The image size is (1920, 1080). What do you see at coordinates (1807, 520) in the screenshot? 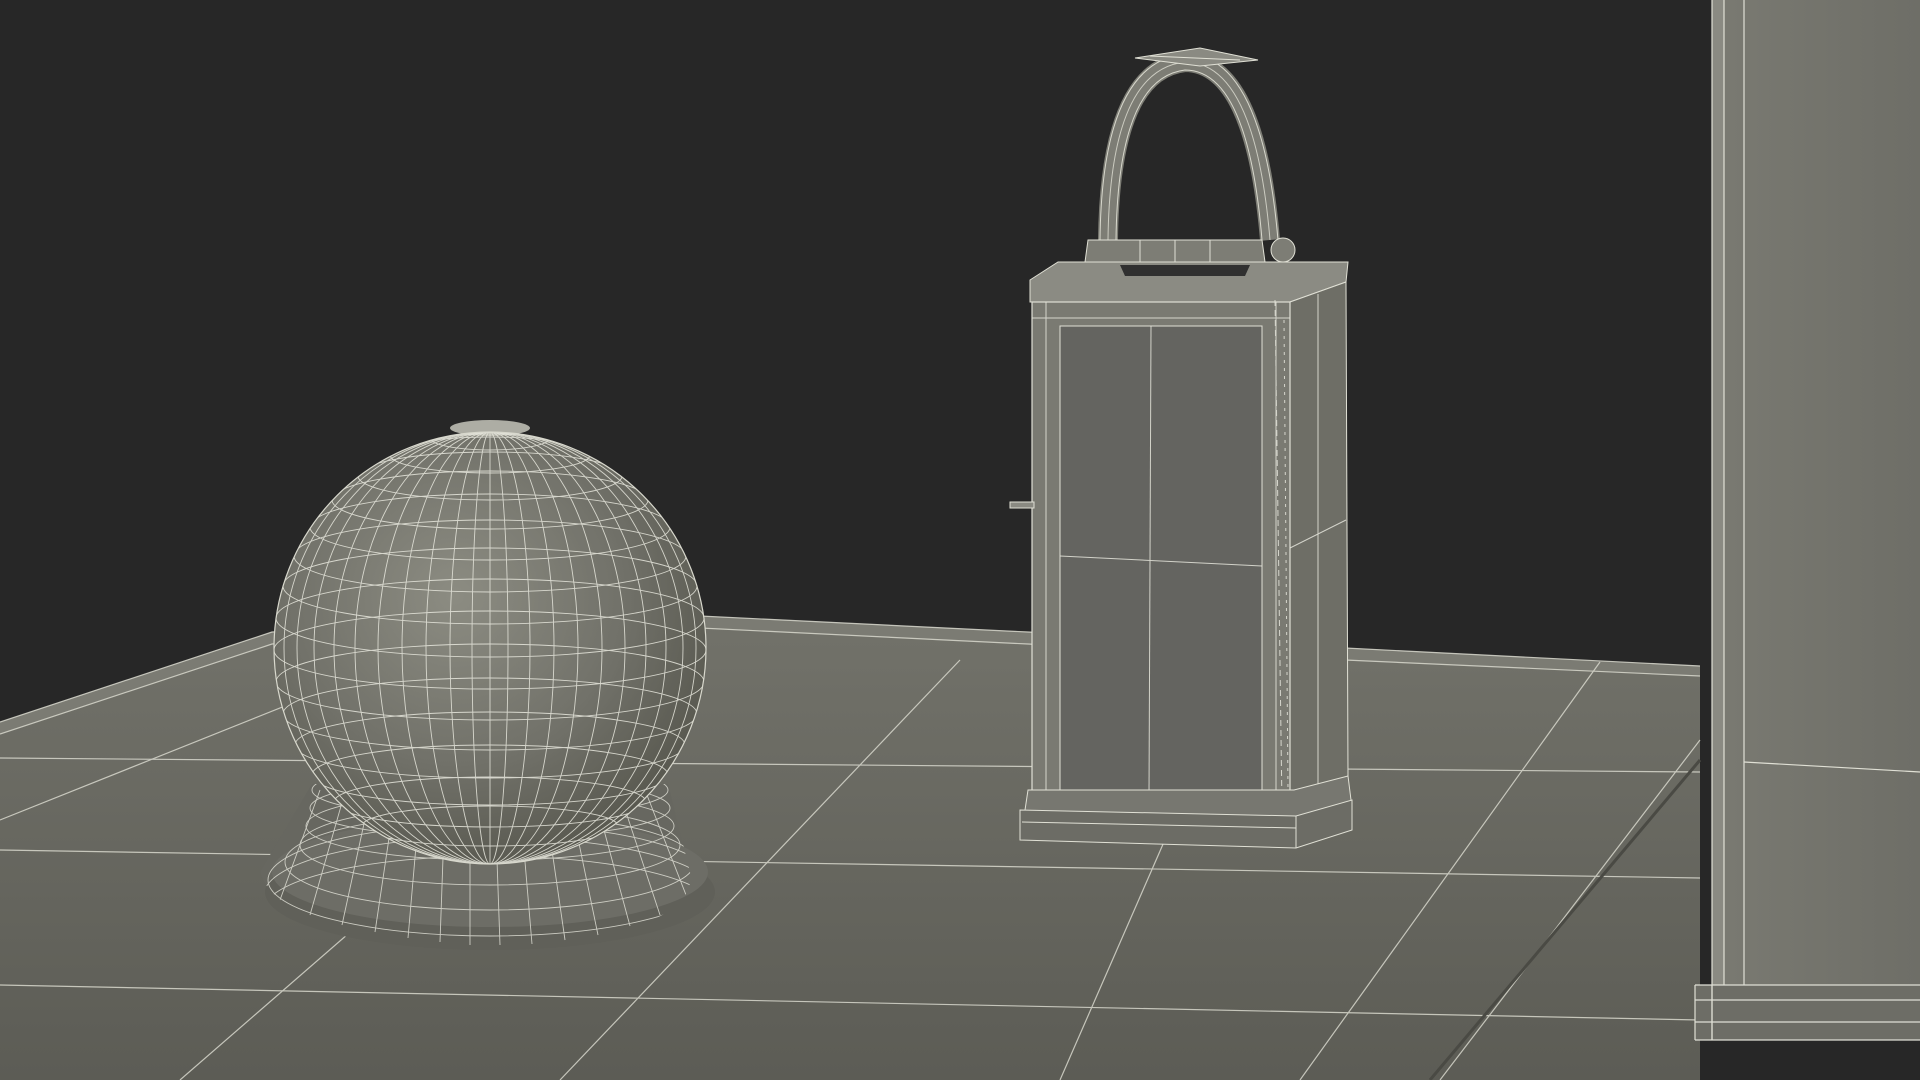
I see `cabinet-panel` at bounding box center [1807, 520].